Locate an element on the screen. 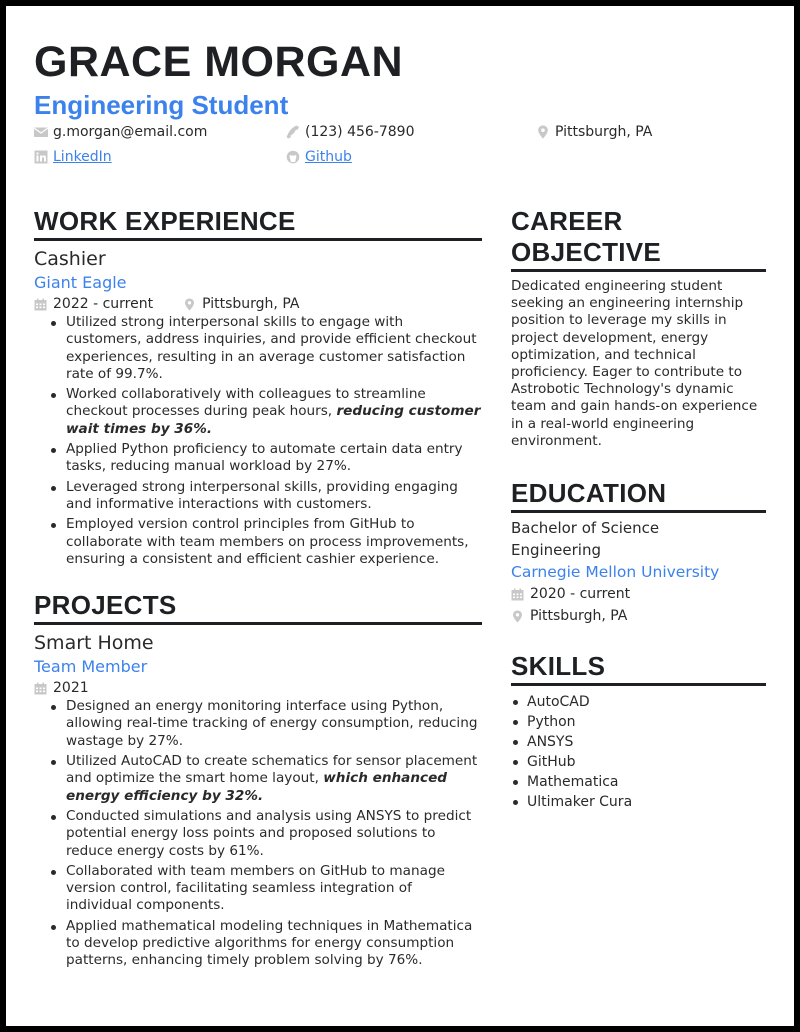 The height and width of the screenshot is (1032, 800). linkedin-link: LinkedIn is located at coordinates (82, 157).